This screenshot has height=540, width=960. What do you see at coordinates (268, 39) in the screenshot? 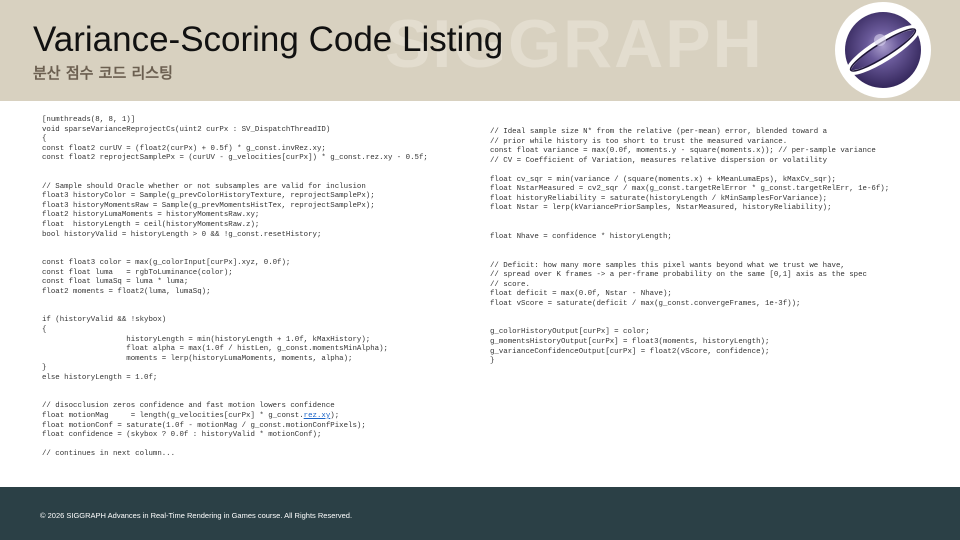
I see `page-title: Variance-Scoring Code Listing` at bounding box center [268, 39].